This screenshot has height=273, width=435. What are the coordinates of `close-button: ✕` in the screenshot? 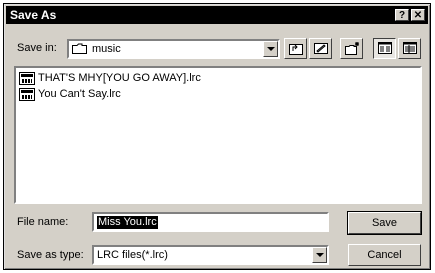 It's located at (418, 15).